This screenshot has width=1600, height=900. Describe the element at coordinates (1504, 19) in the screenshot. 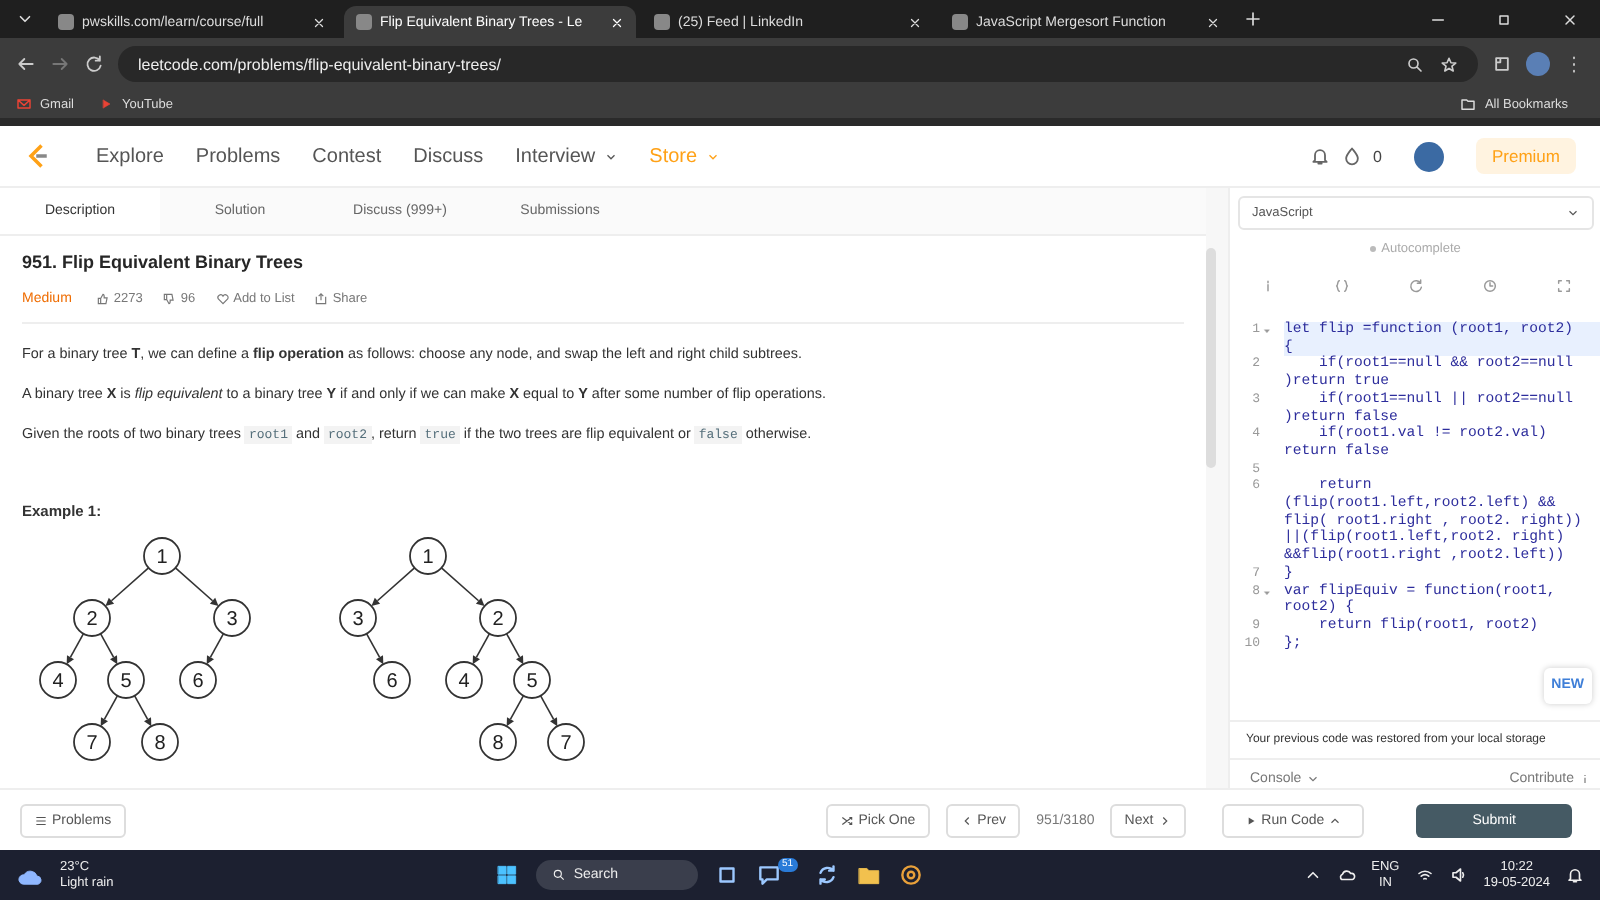

I see `restore-icon` at that location.